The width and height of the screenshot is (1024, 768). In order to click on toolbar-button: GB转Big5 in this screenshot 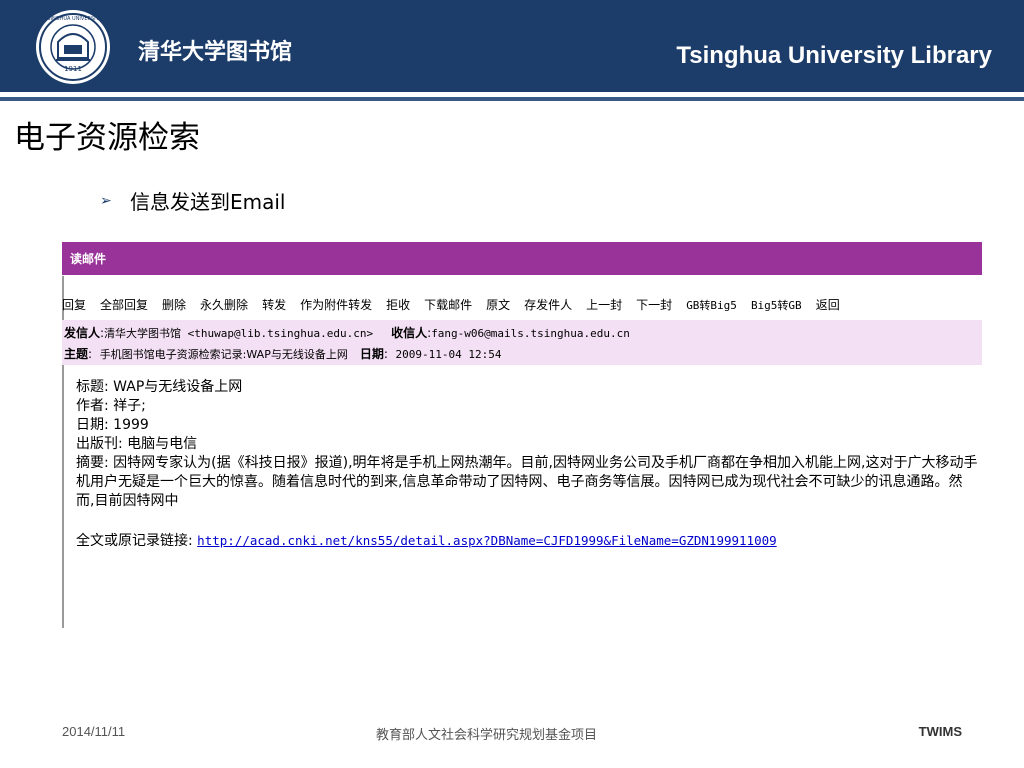, I will do `click(711, 305)`.